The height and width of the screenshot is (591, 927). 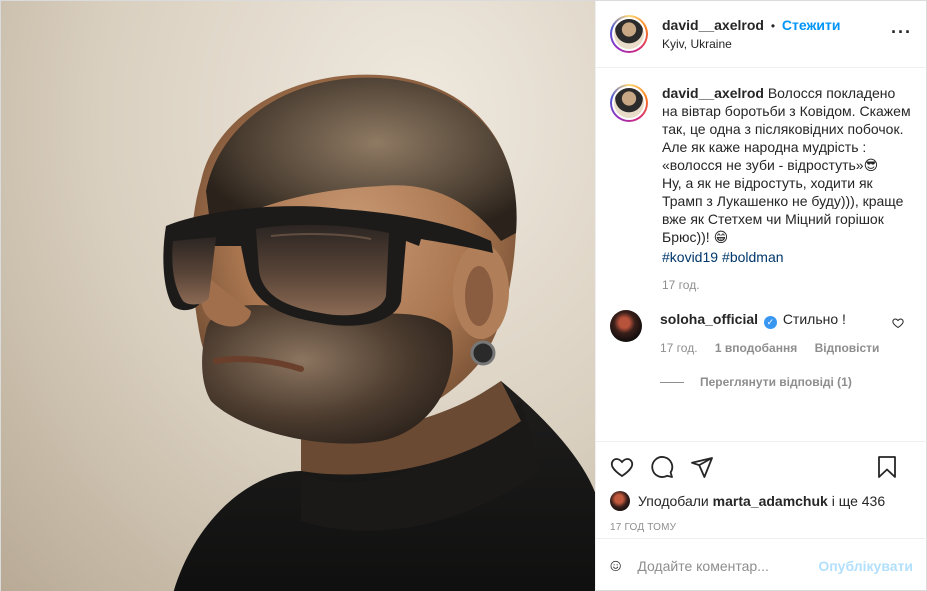 I want to click on likes-prefix: Уподобали, so click(x=673, y=501).